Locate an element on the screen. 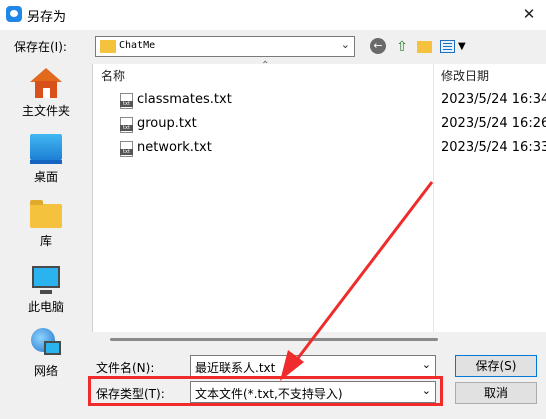 The height and width of the screenshot is (419, 546). place-computer: 此电脑 is located at coordinates (46, 290).